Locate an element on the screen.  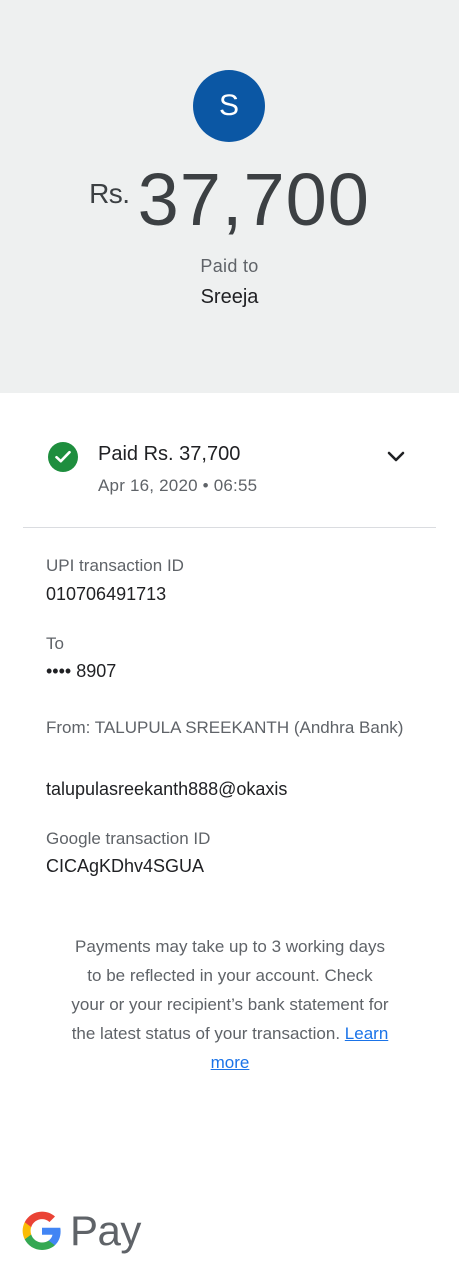
paid-to-label: Paid to is located at coordinates (229, 266).